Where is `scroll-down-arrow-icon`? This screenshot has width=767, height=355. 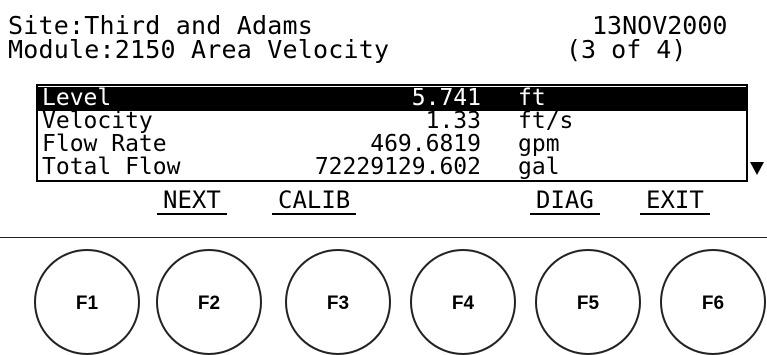 scroll-down-arrow-icon is located at coordinates (757, 168).